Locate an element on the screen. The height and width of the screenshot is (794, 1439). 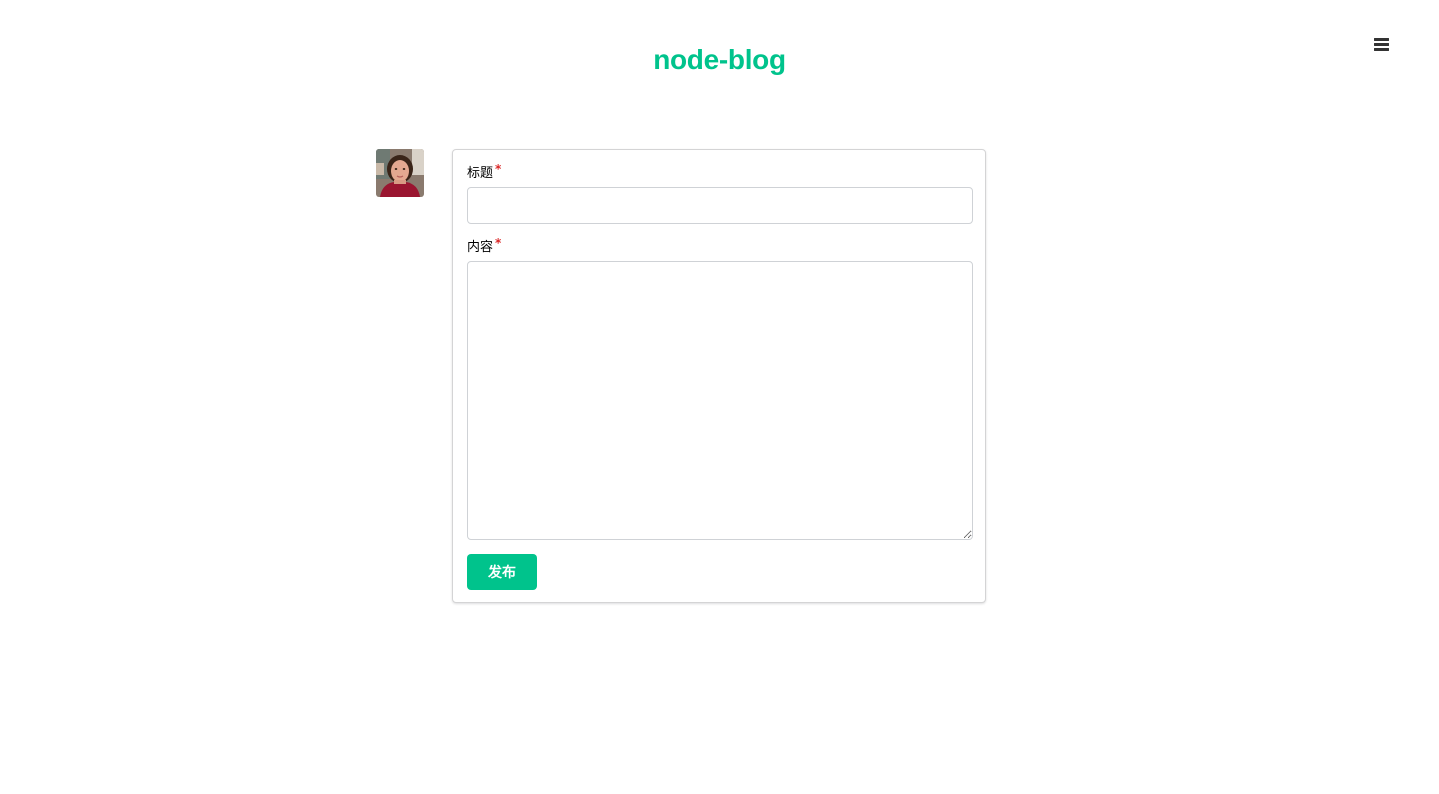
site-title: node-blog is located at coordinates (719, 60).